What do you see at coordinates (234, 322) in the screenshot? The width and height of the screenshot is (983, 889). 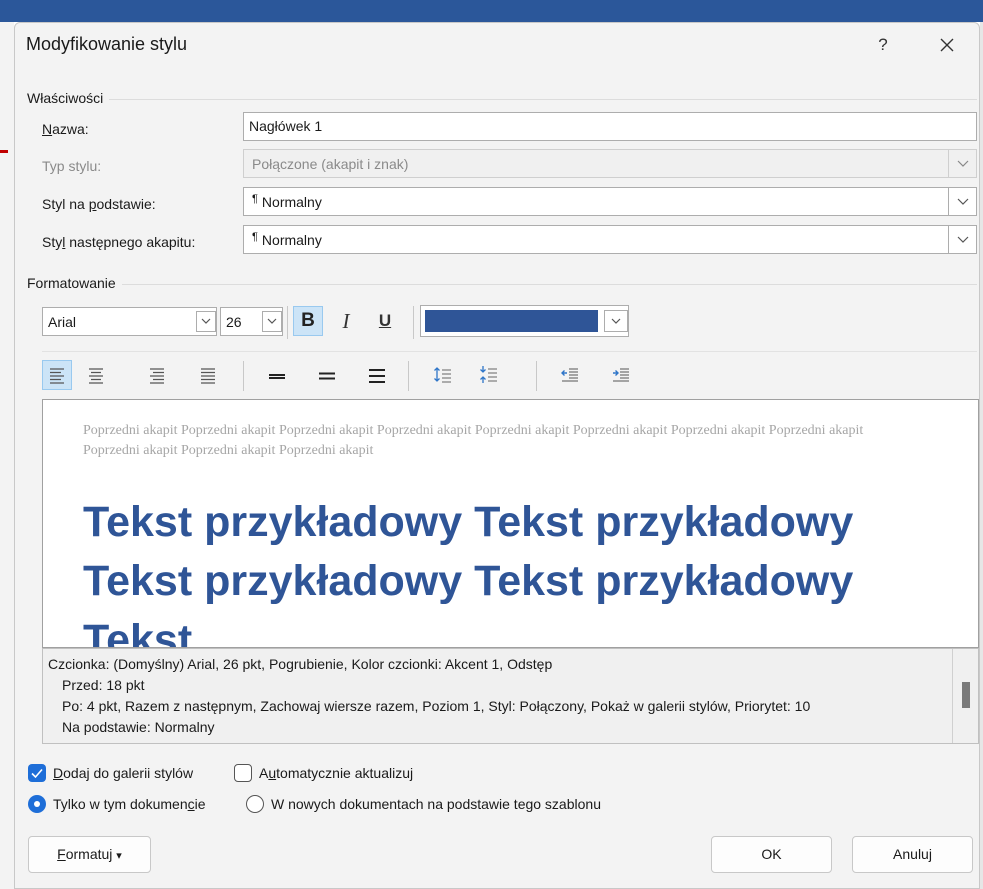 I see `font-size-value: 26` at bounding box center [234, 322].